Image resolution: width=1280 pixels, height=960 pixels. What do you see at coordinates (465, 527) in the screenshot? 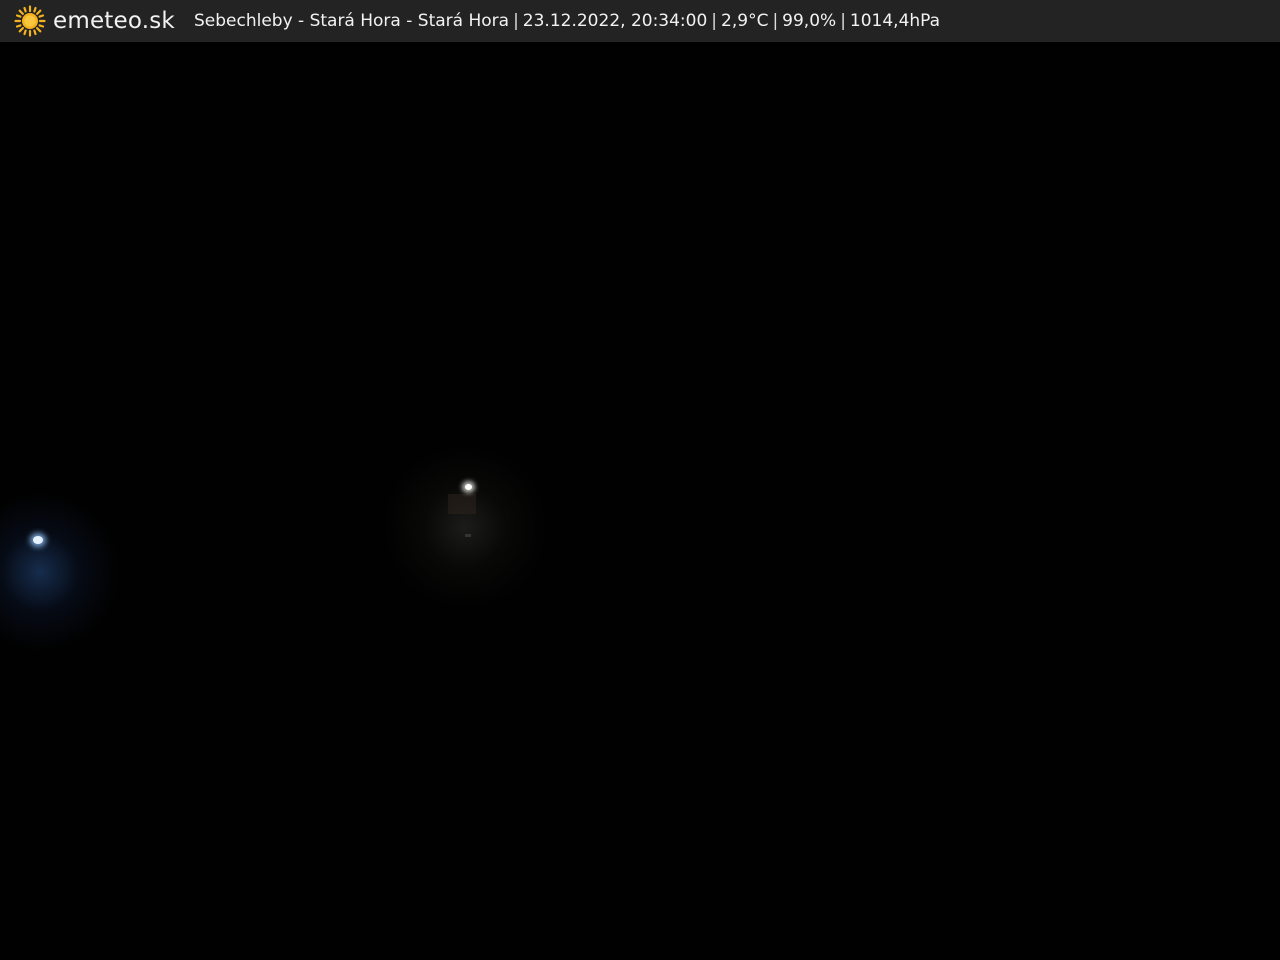
I see `street-light-glow-center` at bounding box center [465, 527].